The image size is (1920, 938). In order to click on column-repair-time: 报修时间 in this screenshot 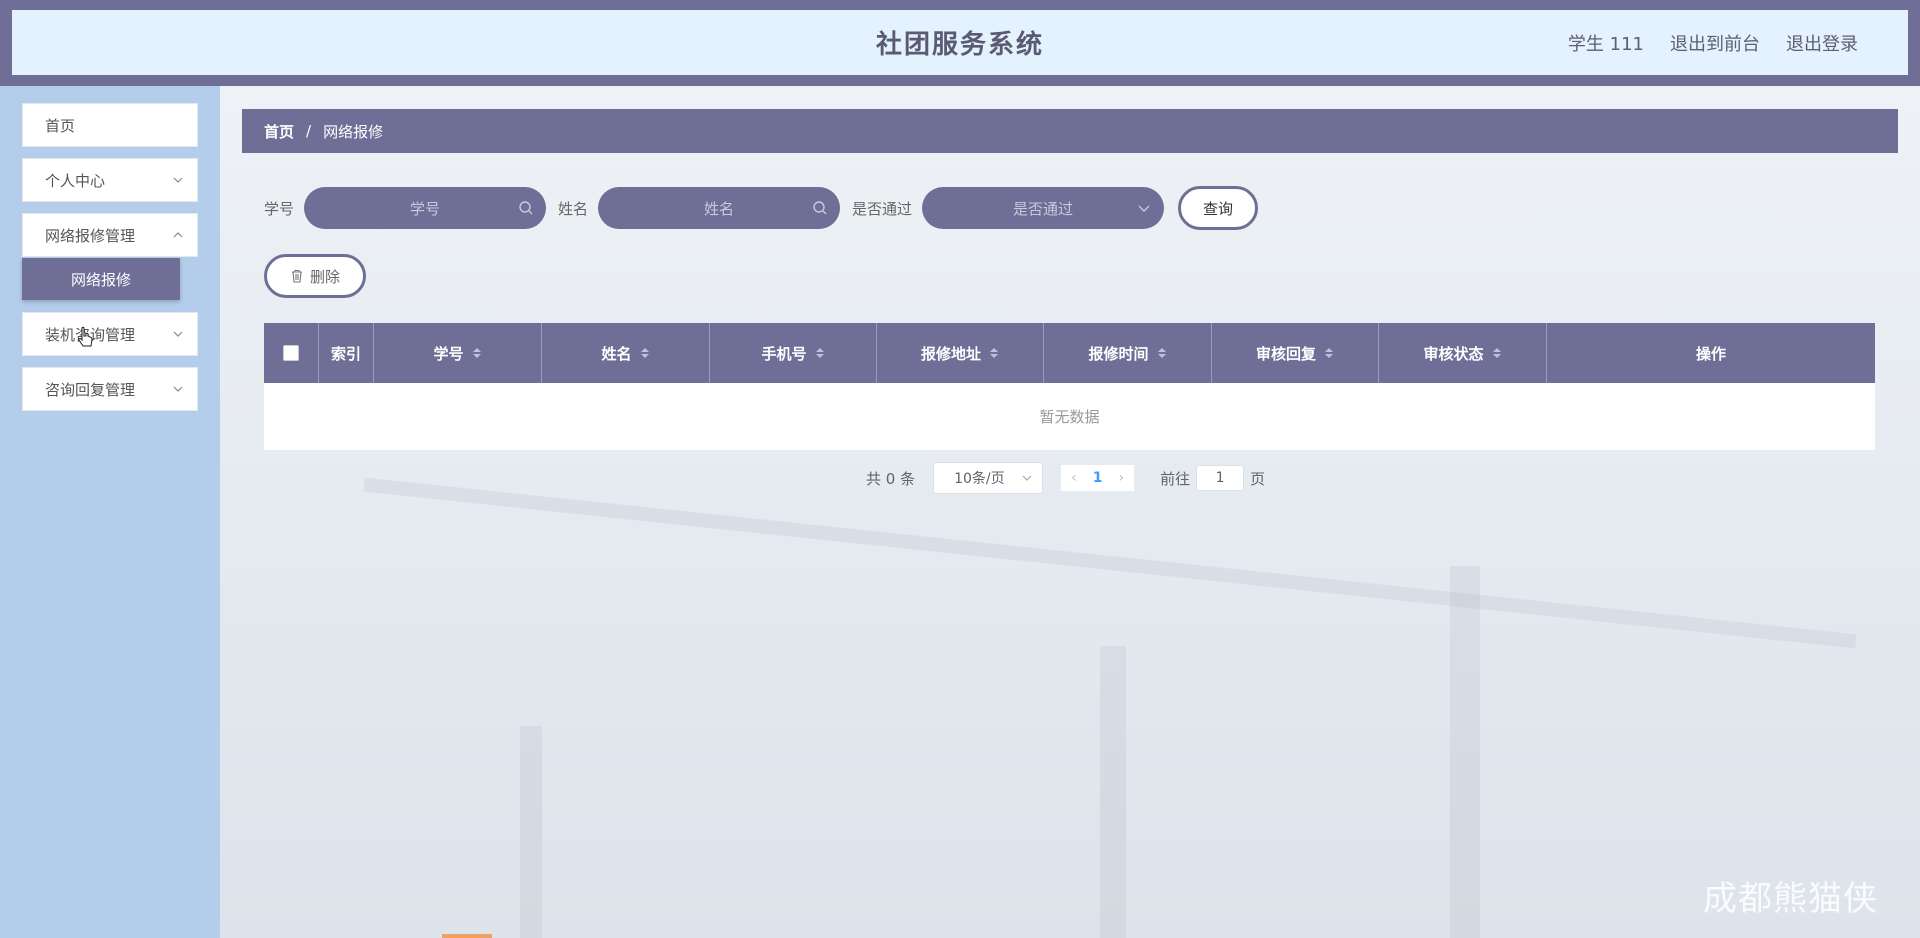, I will do `click(1128, 353)`.